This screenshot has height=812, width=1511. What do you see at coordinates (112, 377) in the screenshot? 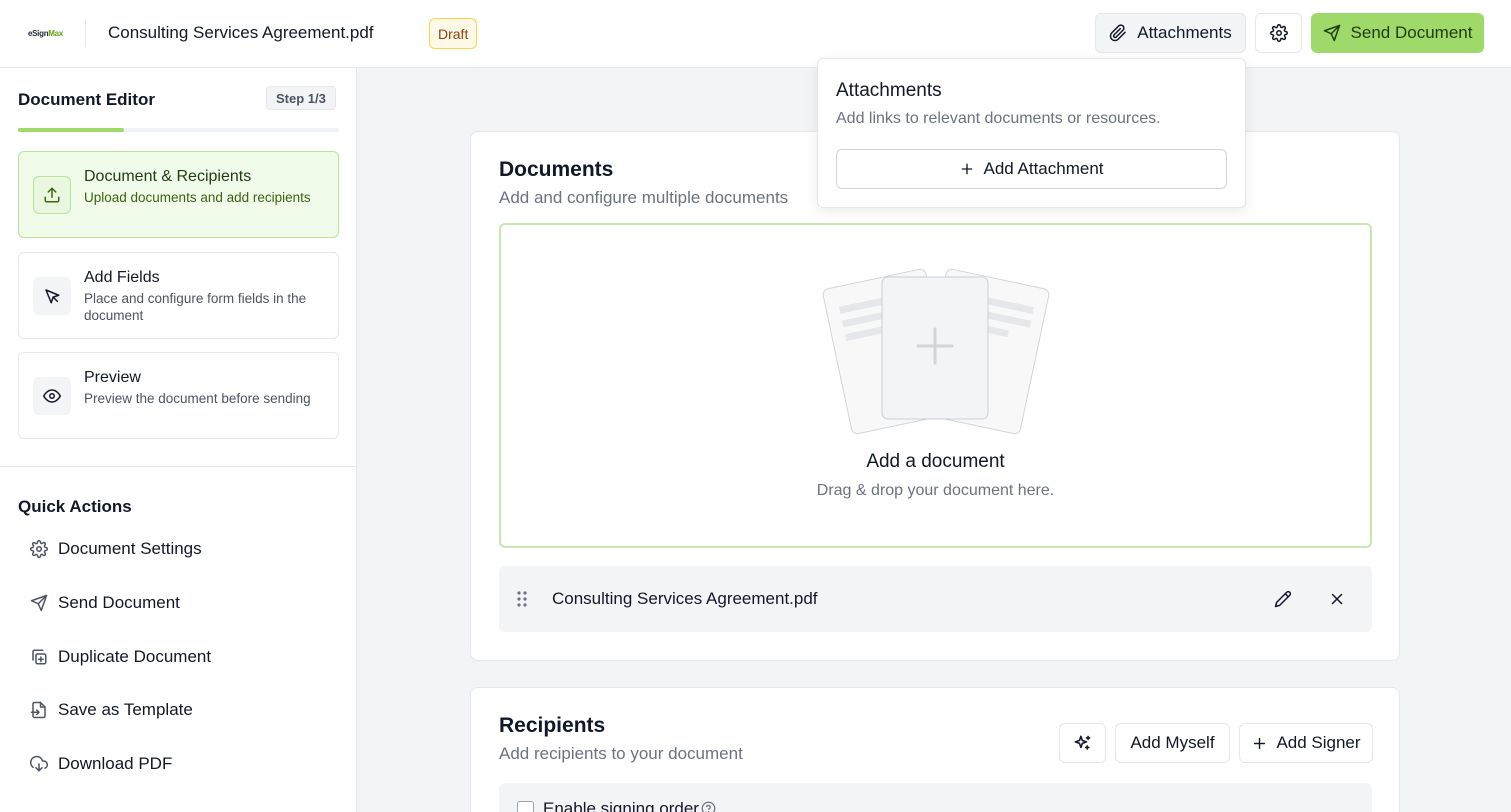
I see `step-name: Preview` at bounding box center [112, 377].